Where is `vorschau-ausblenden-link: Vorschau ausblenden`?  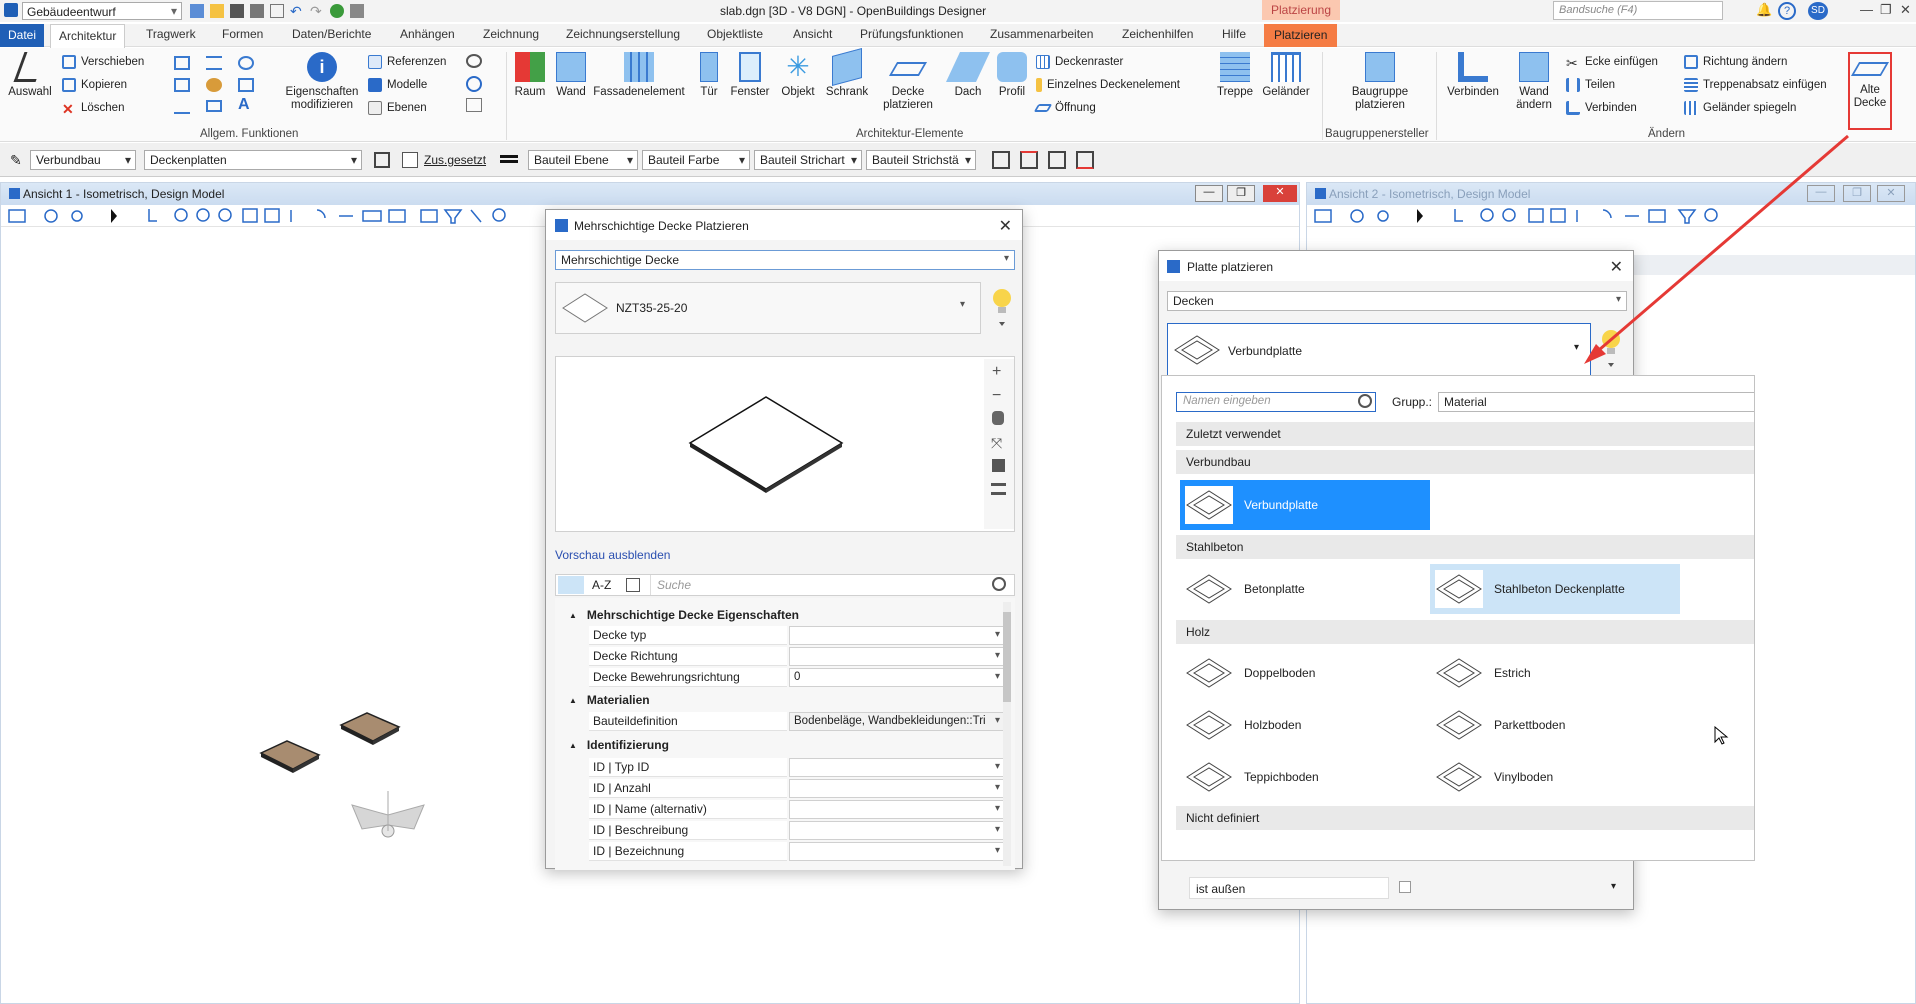
vorschau-ausblenden-link: Vorschau ausblenden is located at coordinates (612, 555).